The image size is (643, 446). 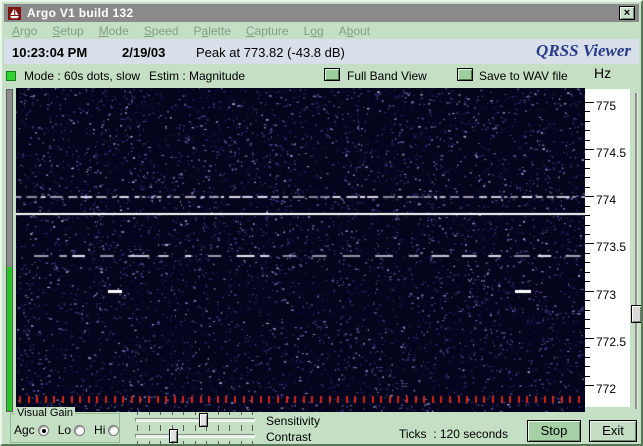 What do you see at coordinates (611, 153) in the screenshot?
I see `axis-tick-label: 774.5` at bounding box center [611, 153].